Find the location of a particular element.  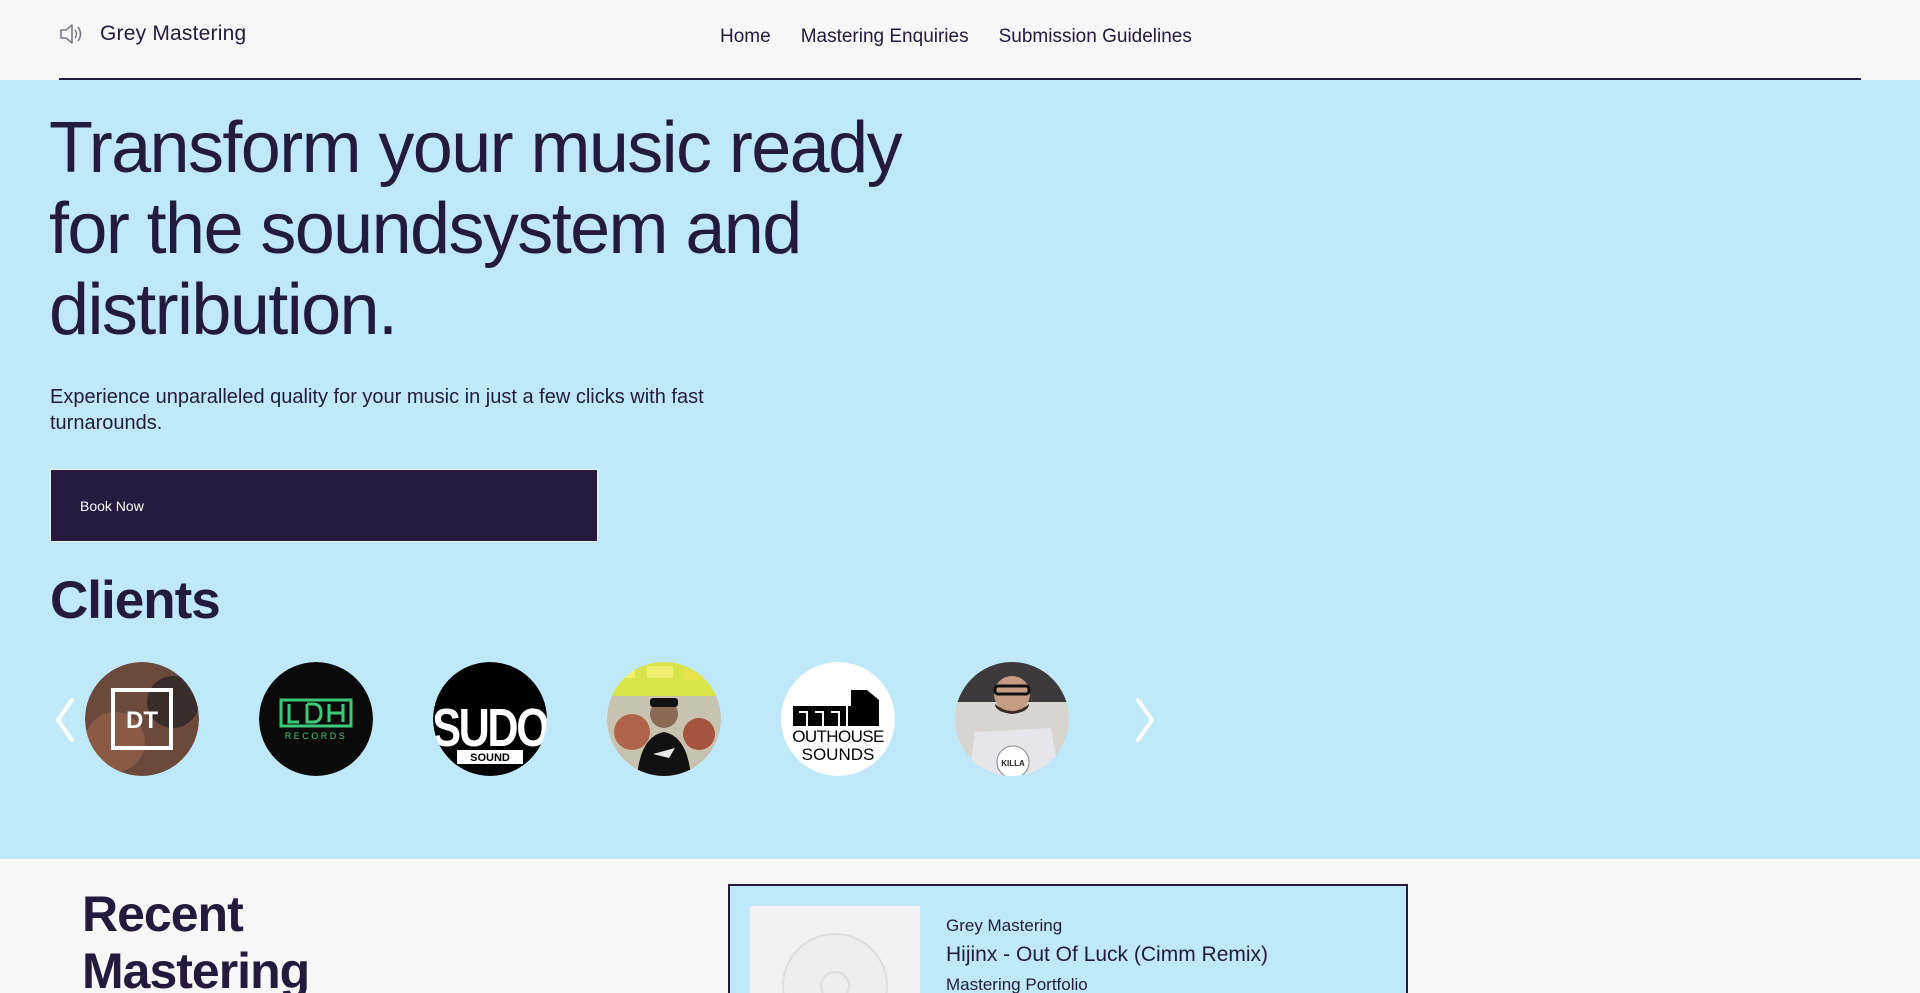

dt-logo-text: DT is located at coordinates (142, 720).